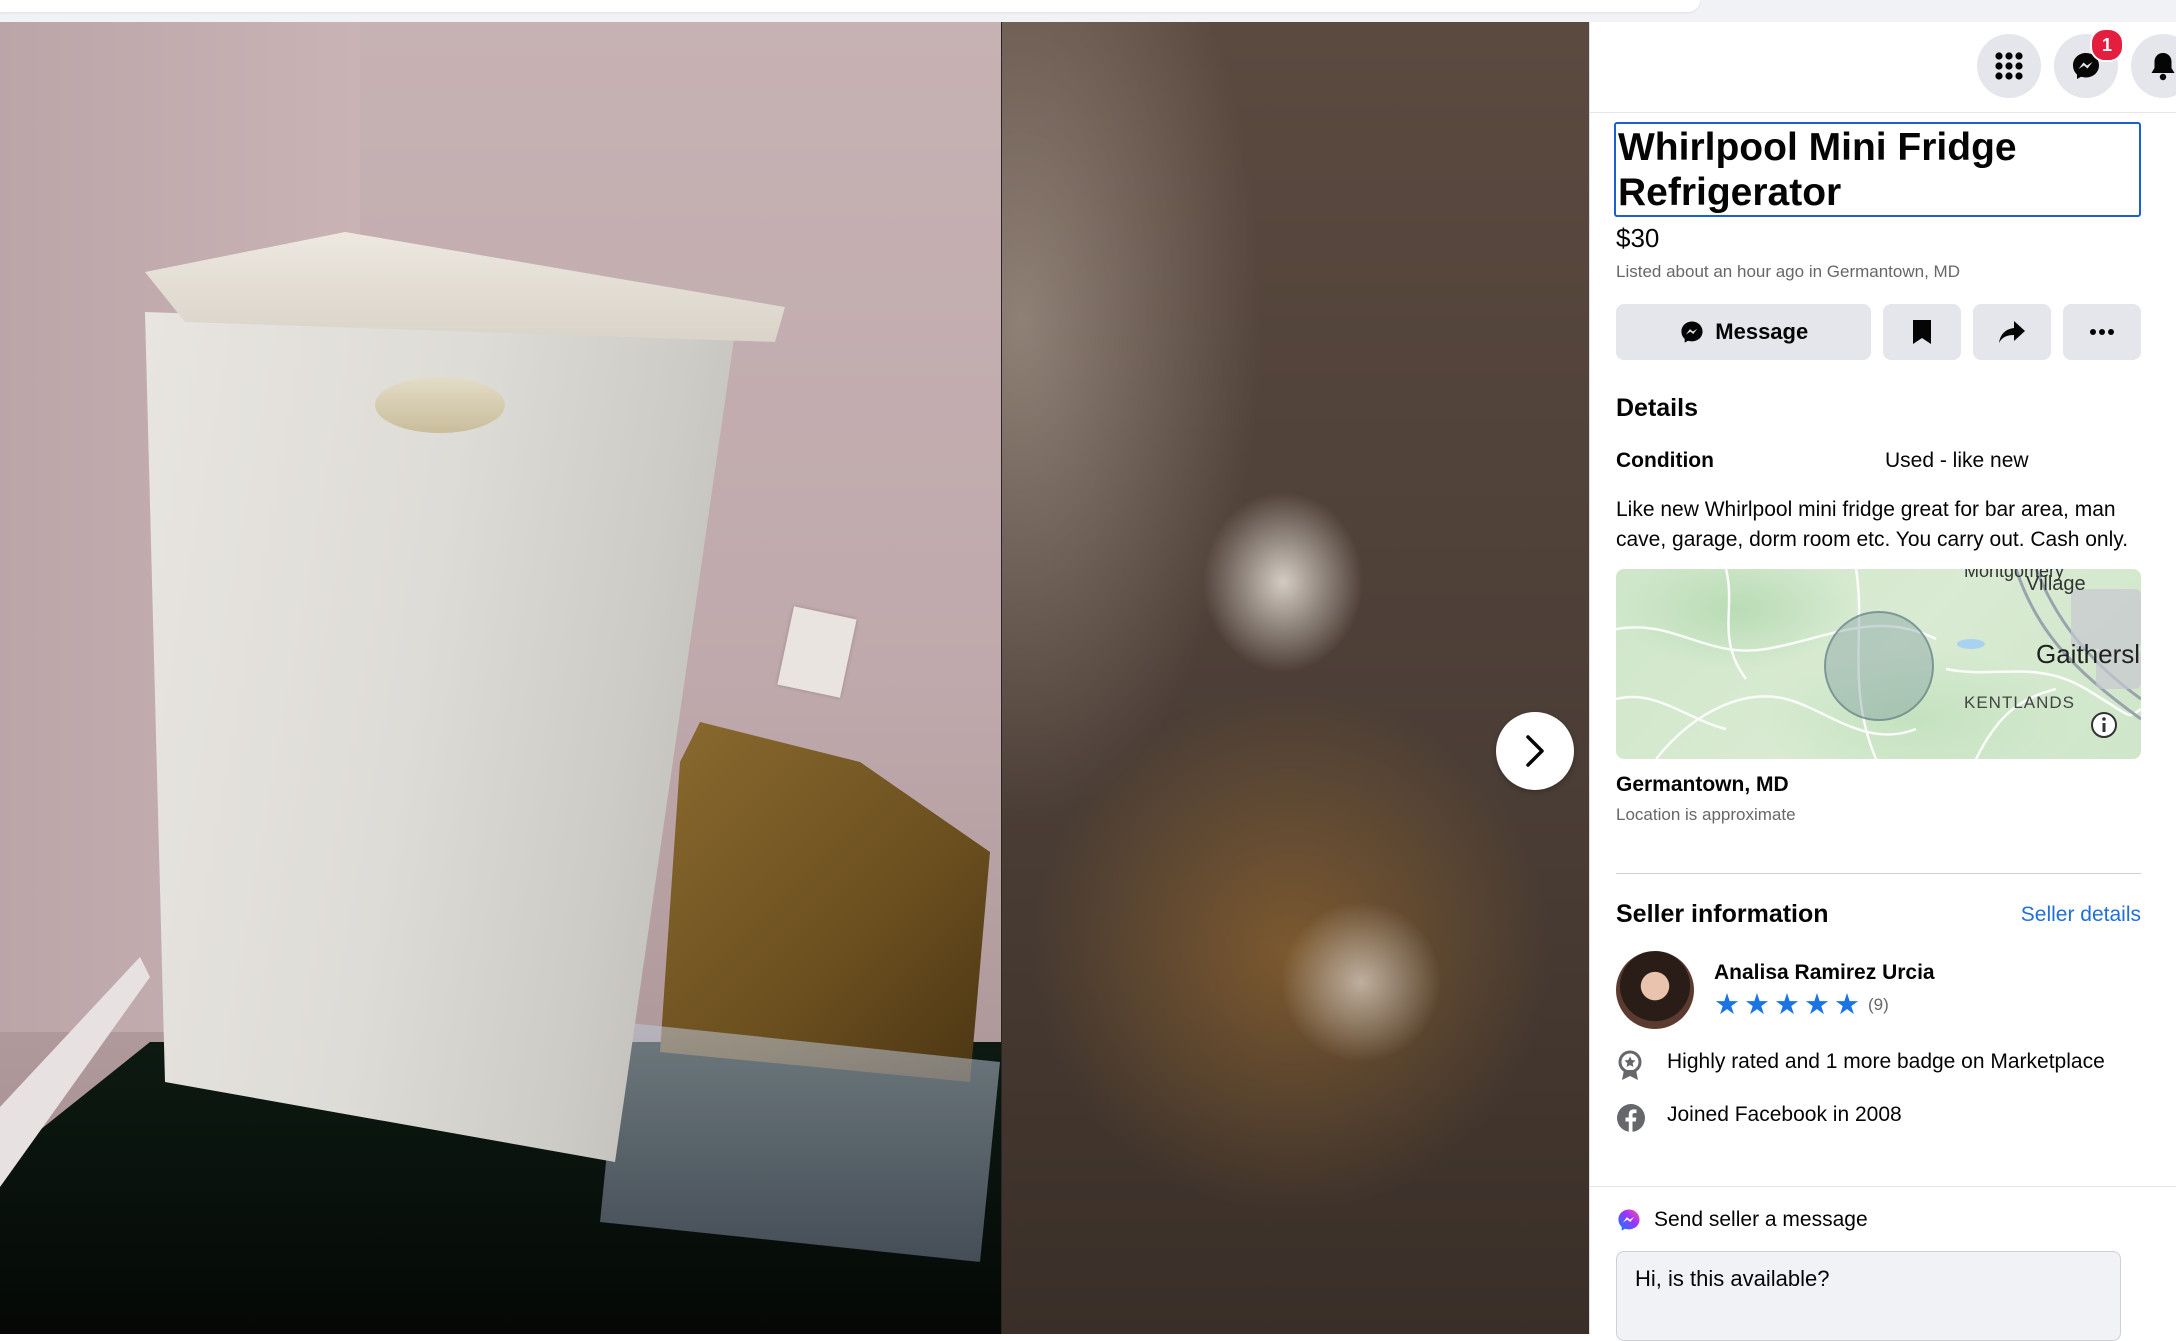  Describe the element at coordinates (1706, 814) in the screenshot. I see `location-note: Location is approximate` at that location.